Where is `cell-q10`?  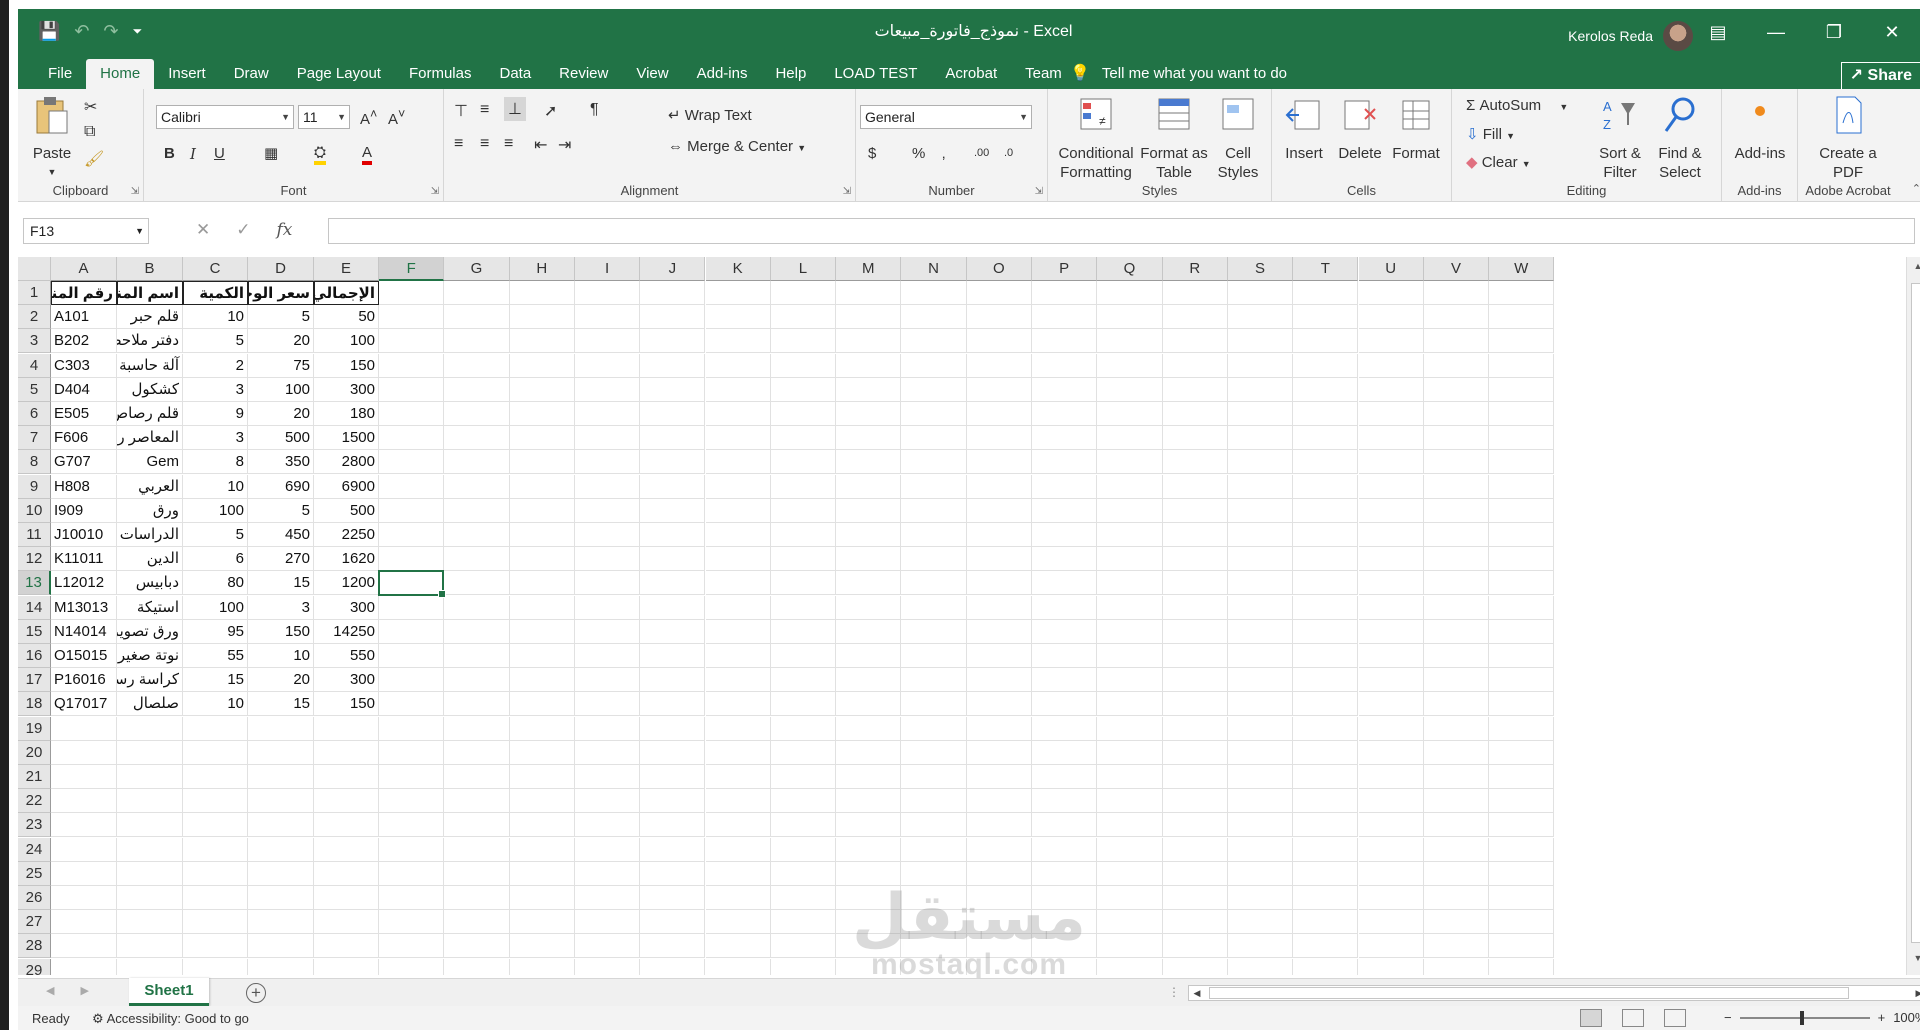 cell-q10 is located at coordinates (1130, 510).